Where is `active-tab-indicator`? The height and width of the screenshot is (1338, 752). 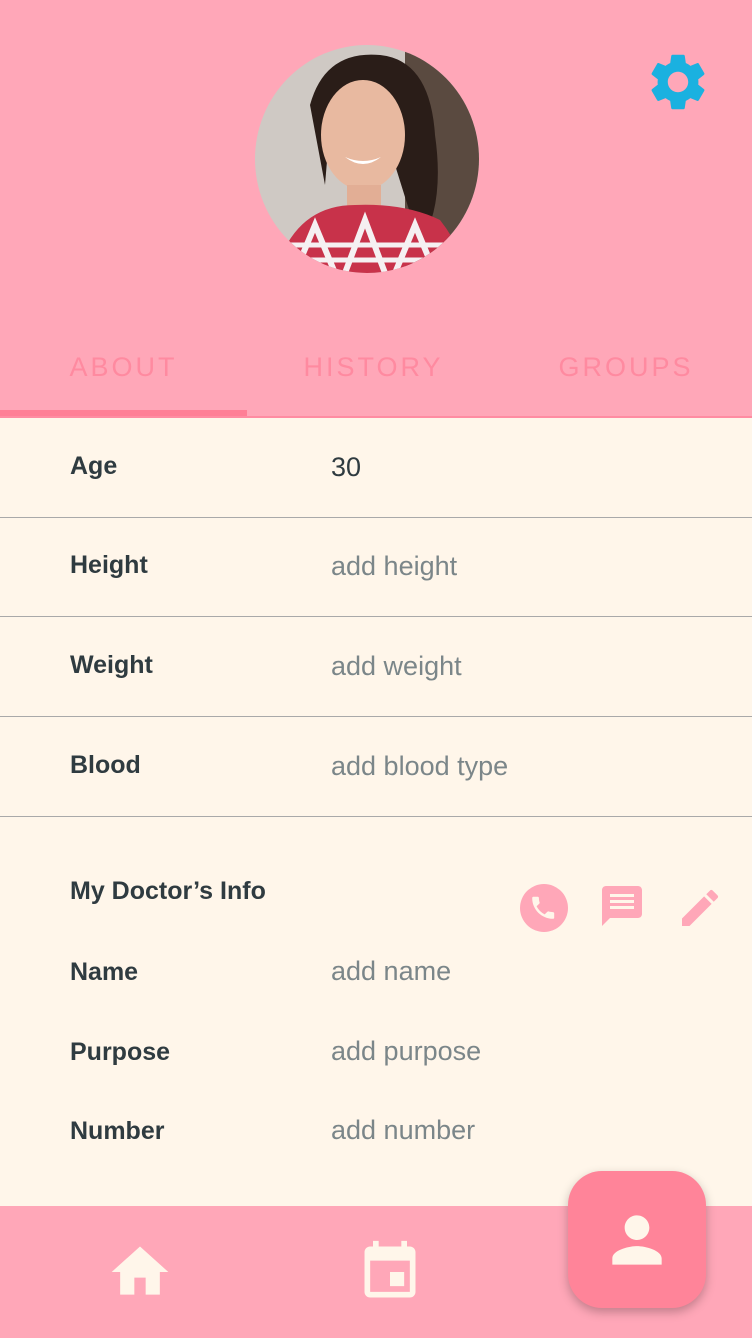
active-tab-indicator is located at coordinates (123, 413).